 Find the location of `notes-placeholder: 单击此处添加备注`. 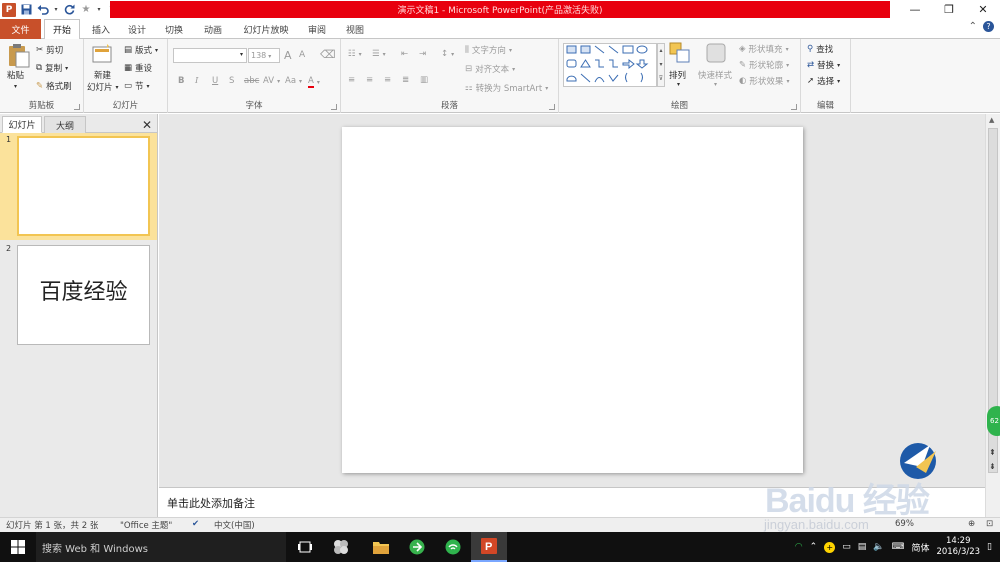

notes-placeholder: 单击此处添加备注 is located at coordinates (211, 503).